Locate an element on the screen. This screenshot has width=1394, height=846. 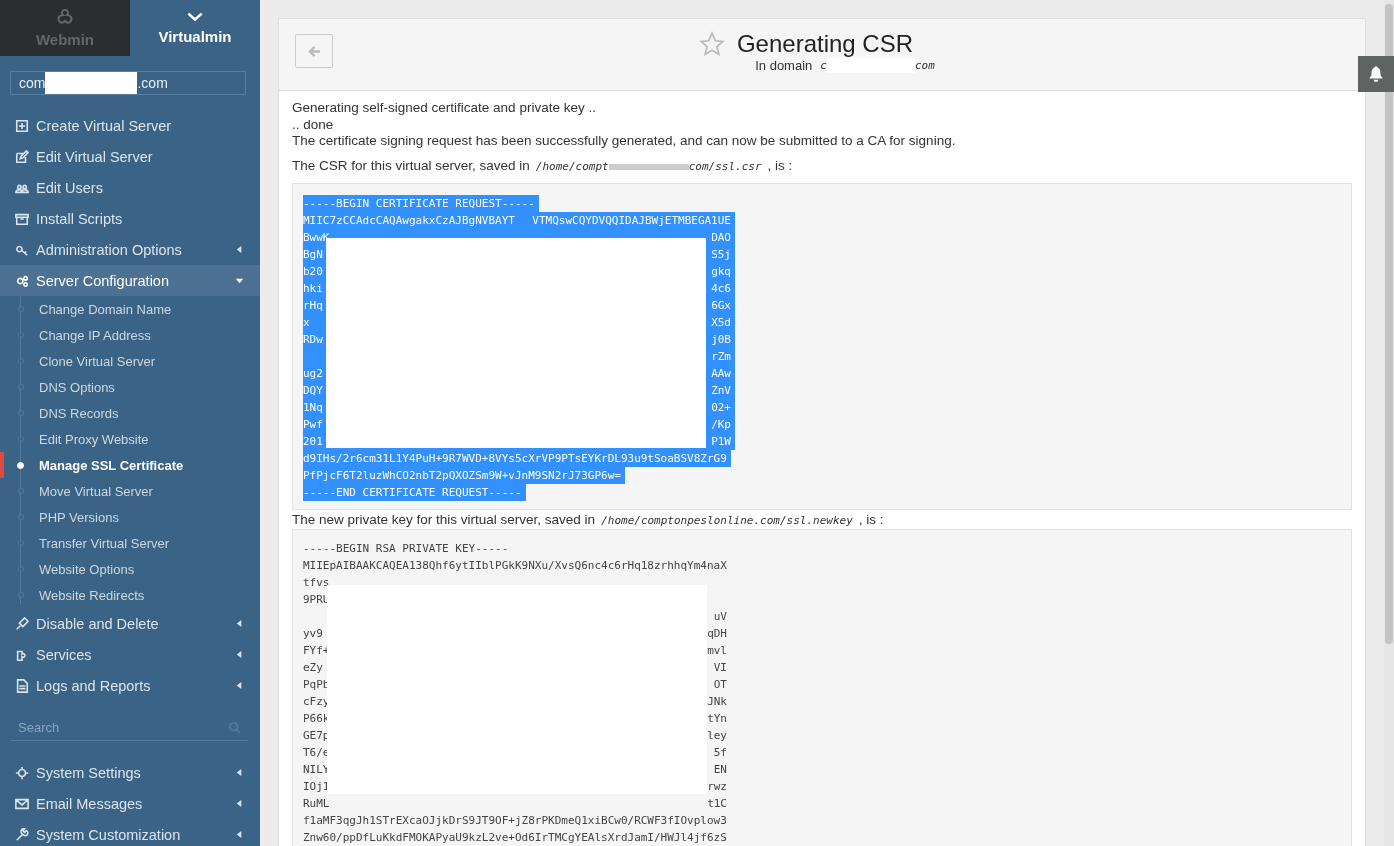
code-line: Znw60/ppDfLuKkdFMOKAPyaU9kzL2ve+Od6IrTMCgYEAlsXrdJamI/HWJl4jf6zS is located at coordinates (515, 837).